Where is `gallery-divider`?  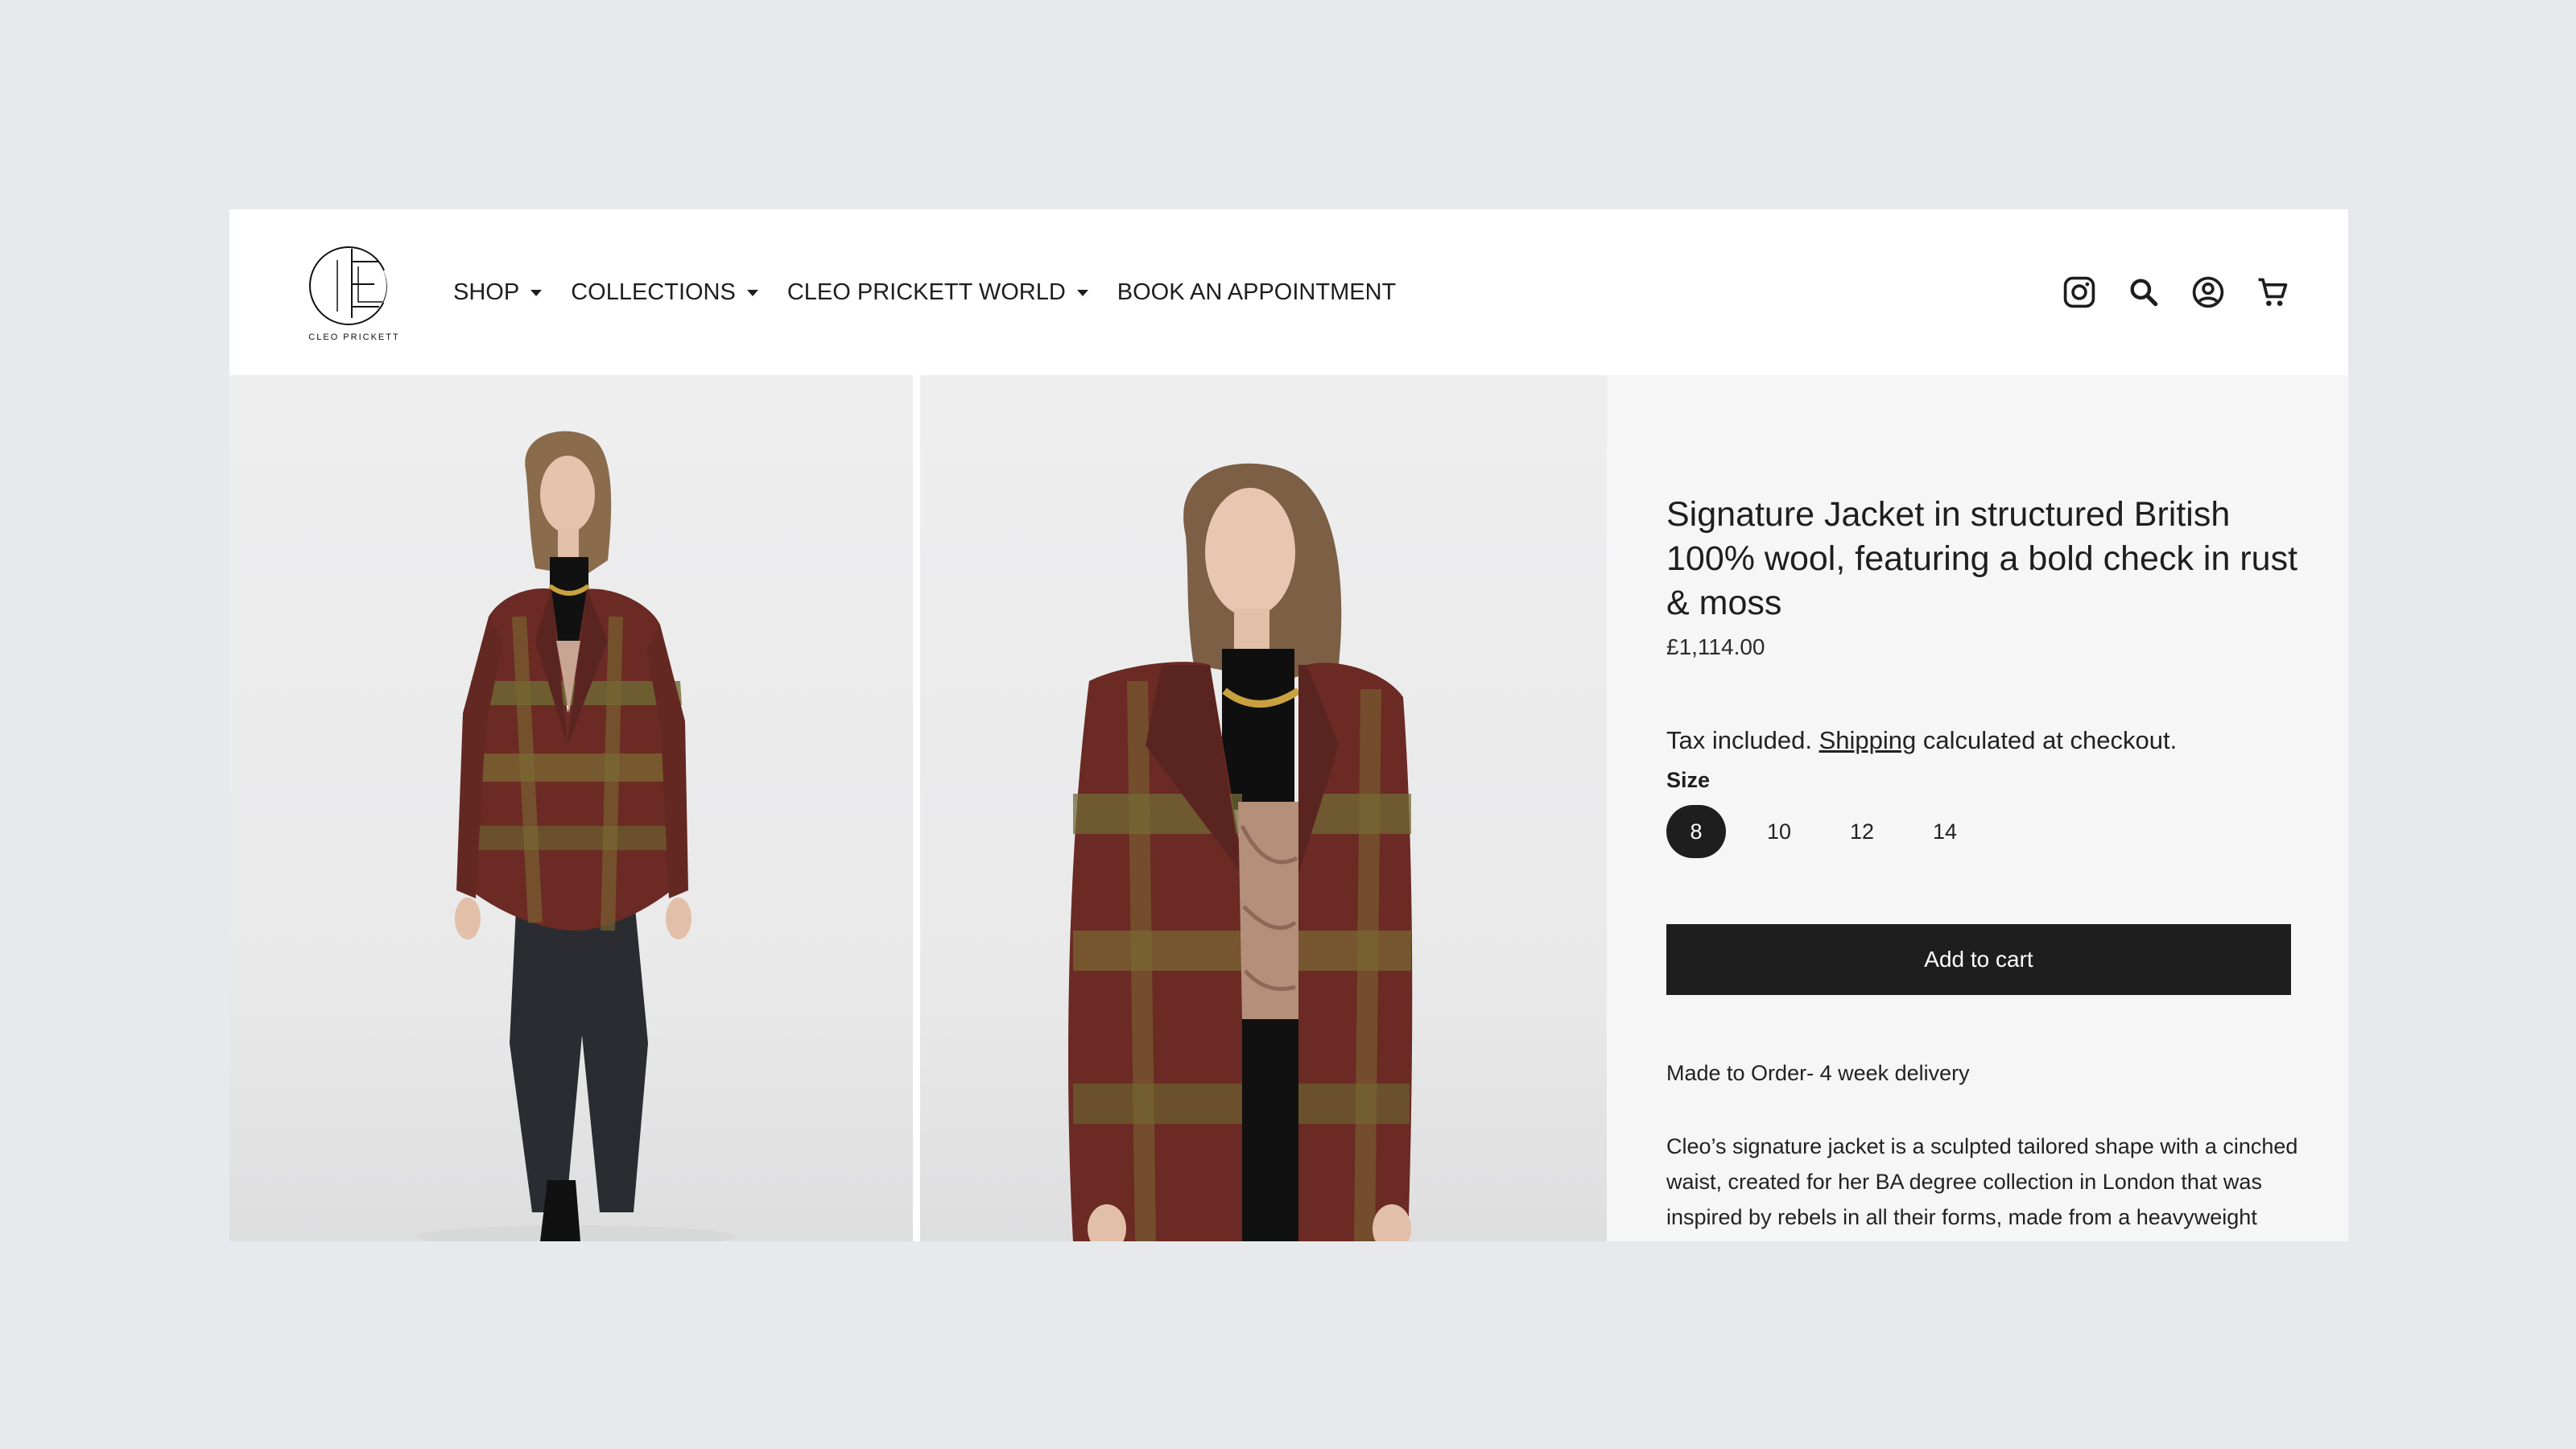
gallery-divider is located at coordinates (916, 808).